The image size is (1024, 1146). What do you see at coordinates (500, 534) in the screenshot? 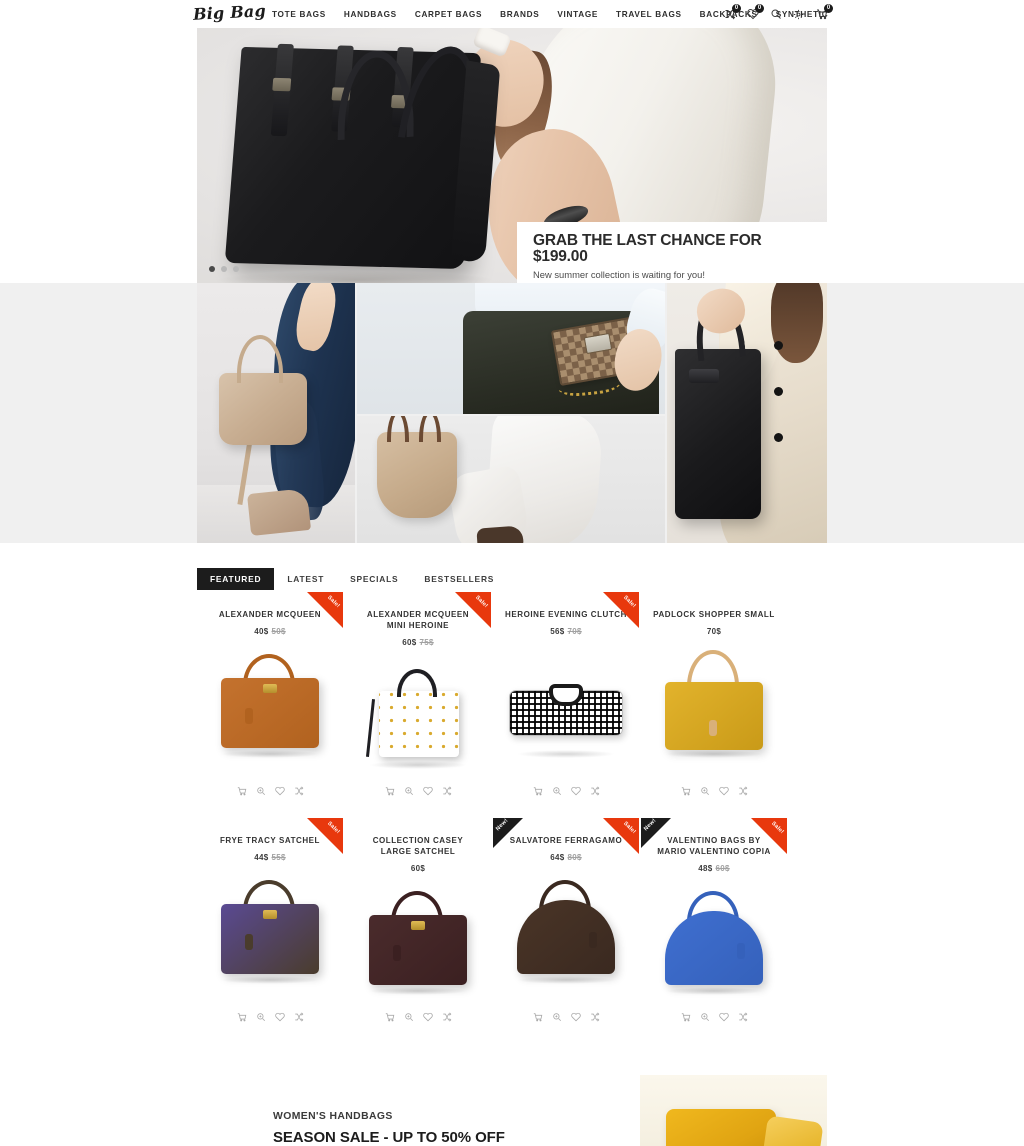
I see `banner3-shoe` at bounding box center [500, 534].